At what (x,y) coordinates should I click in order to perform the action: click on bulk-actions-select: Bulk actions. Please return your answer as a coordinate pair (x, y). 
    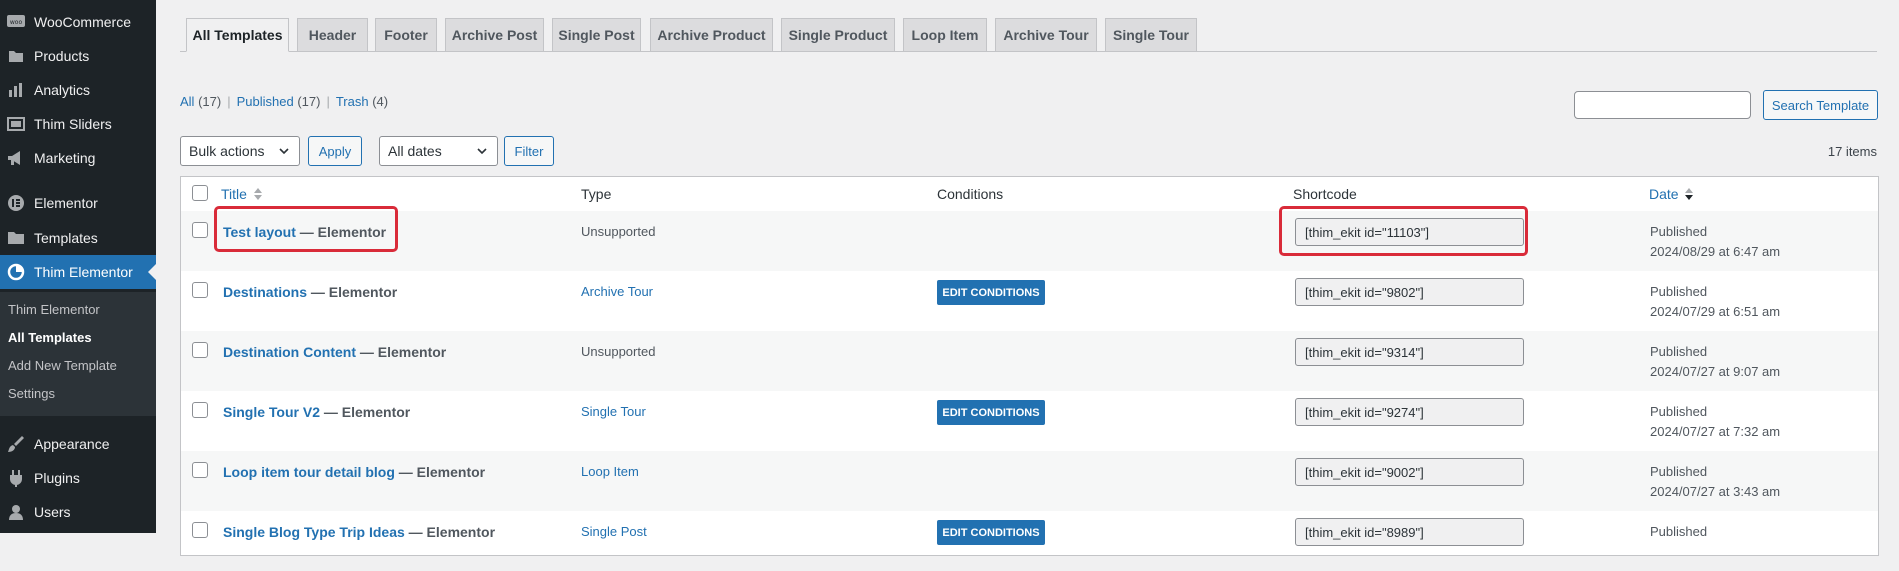
    Looking at the image, I should click on (240, 151).